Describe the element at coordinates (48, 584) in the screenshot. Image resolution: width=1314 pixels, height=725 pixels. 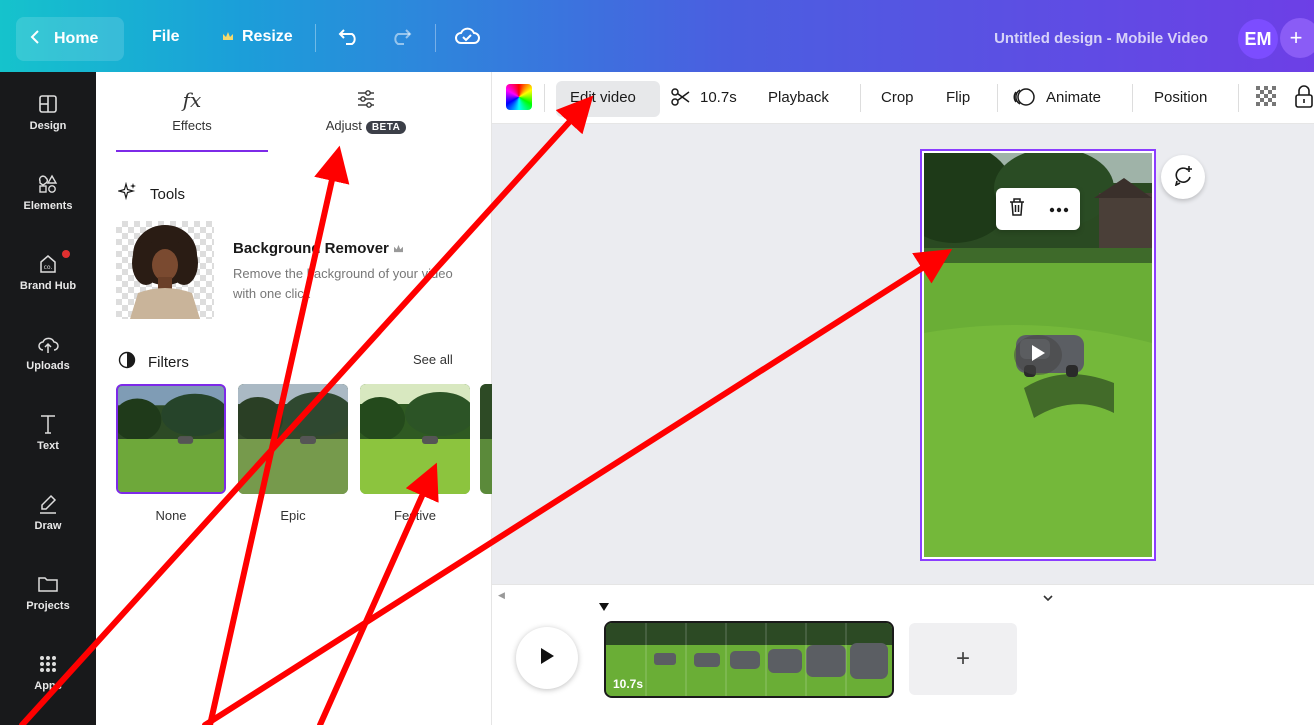
I see `folder-icon` at that location.